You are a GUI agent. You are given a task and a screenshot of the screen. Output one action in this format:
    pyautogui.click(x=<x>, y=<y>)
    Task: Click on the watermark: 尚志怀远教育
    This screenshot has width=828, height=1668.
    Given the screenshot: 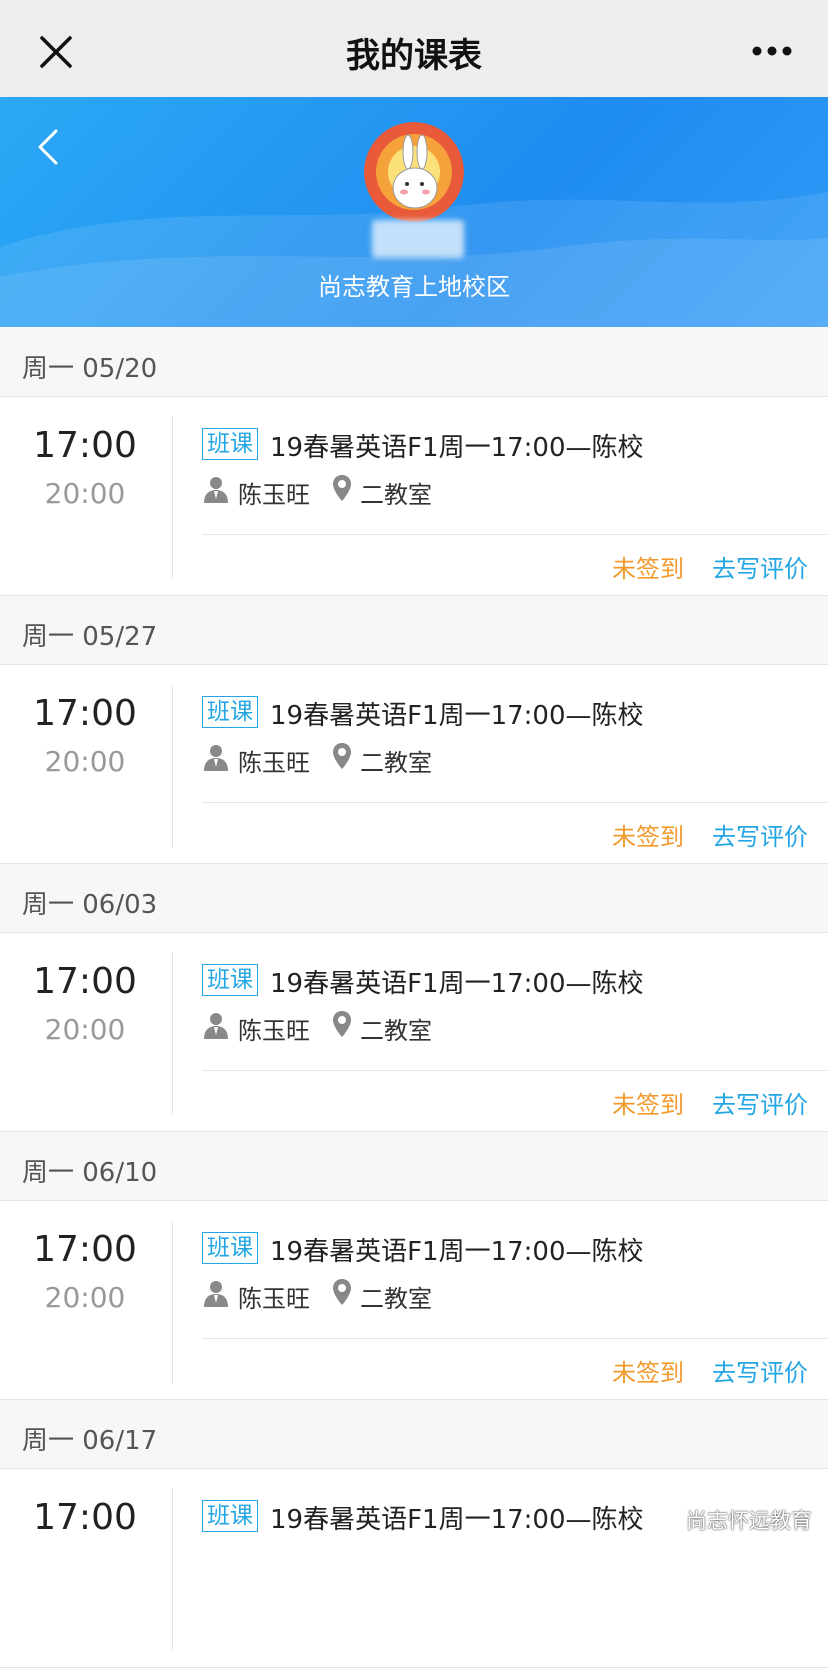 What is the action you would take?
    pyautogui.click(x=730, y=1520)
    